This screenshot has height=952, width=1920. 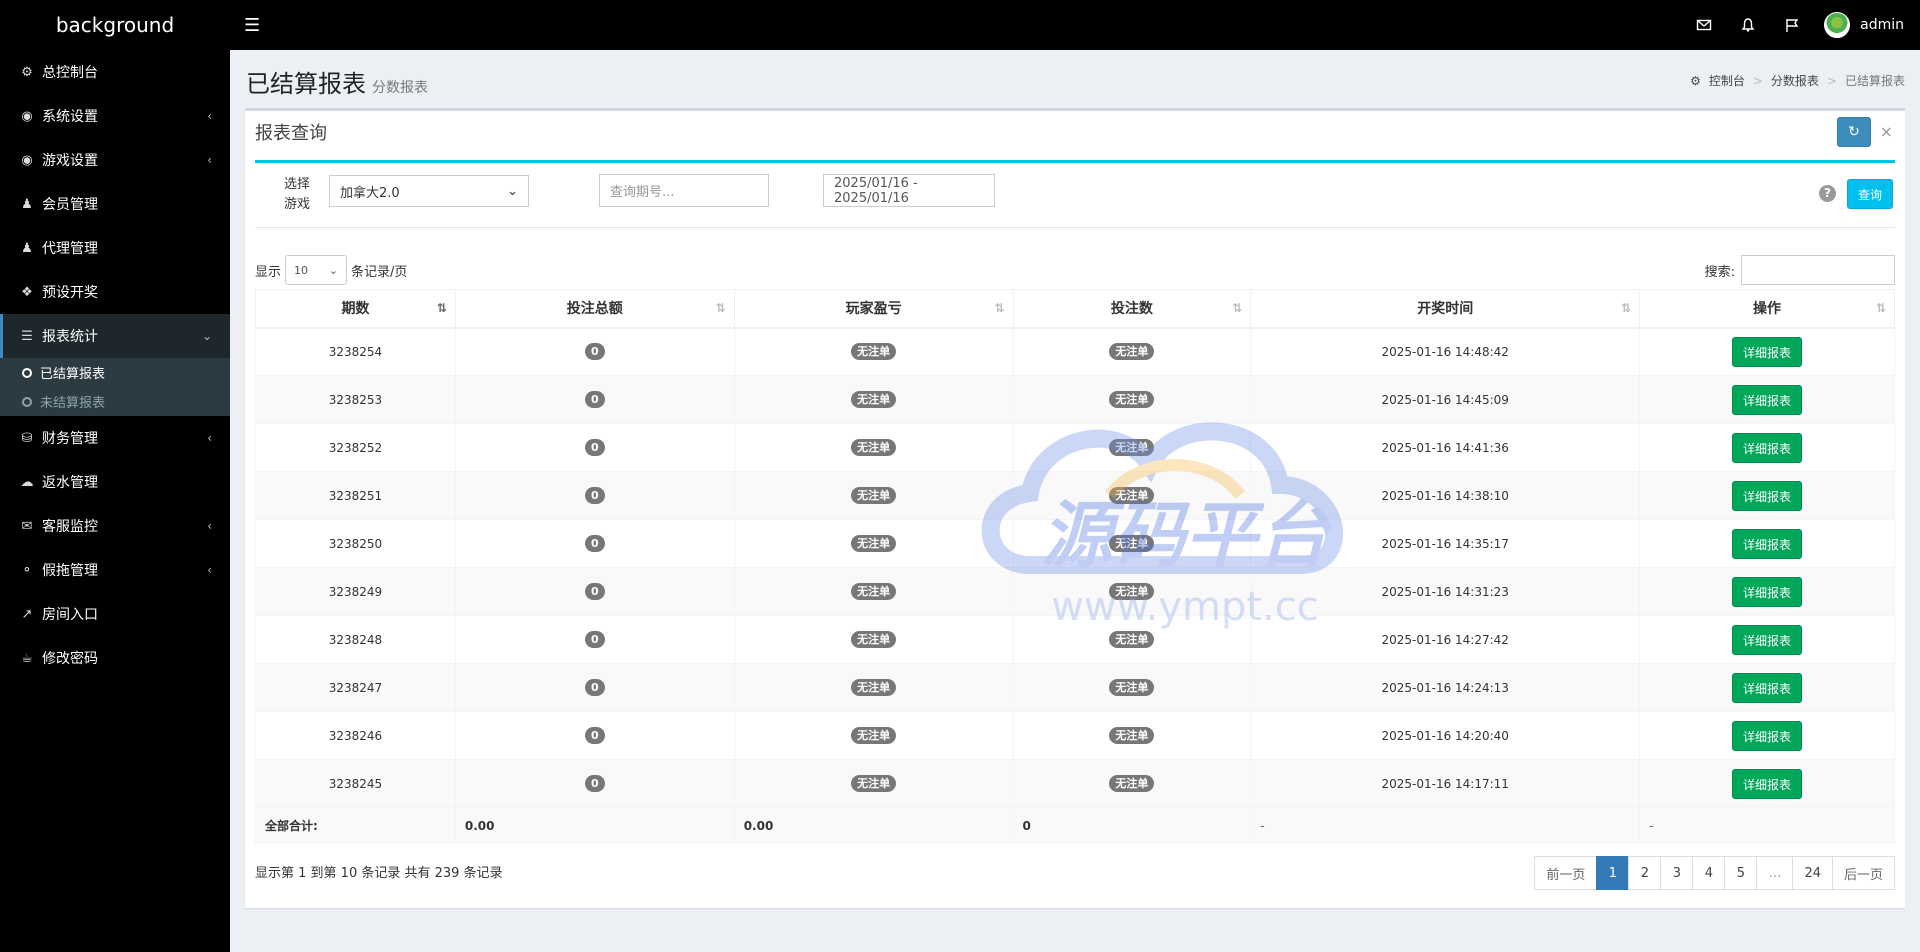 What do you see at coordinates (316, 270) in the screenshot?
I see `page-size-select: 10 ⌄` at bounding box center [316, 270].